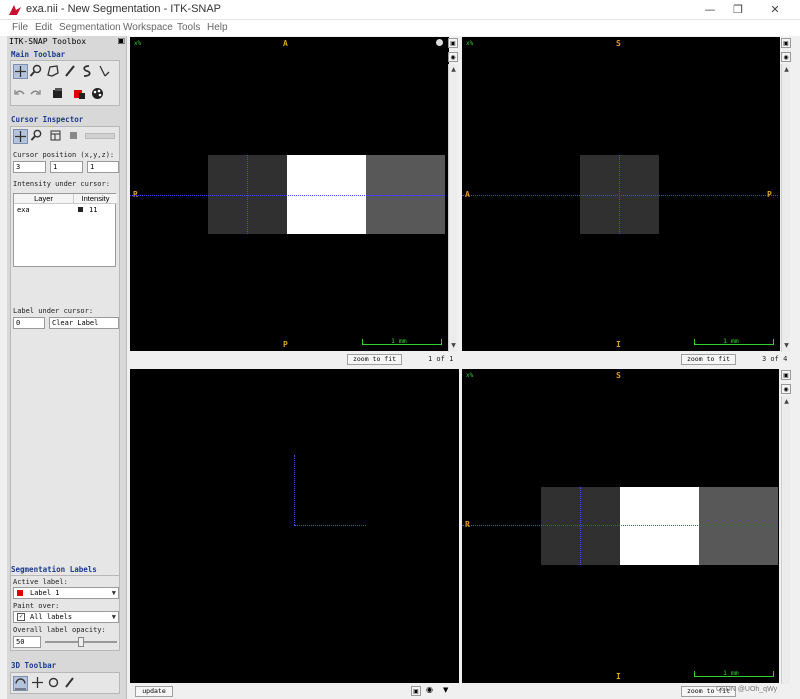 This screenshot has width=800, height=699. Describe the element at coordinates (785, 540) in the screenshot. I see `sagittal-slice-scrollbar: ▲` at that location.